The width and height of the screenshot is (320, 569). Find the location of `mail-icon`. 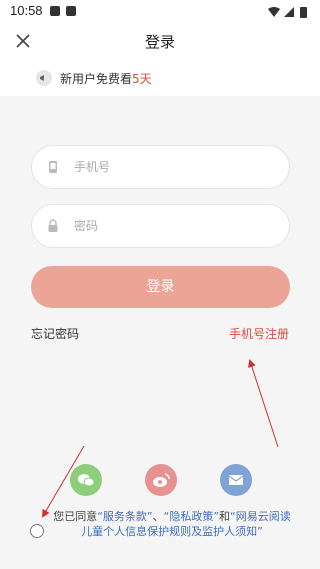

mail-icon is located at coordinates (236, 480).